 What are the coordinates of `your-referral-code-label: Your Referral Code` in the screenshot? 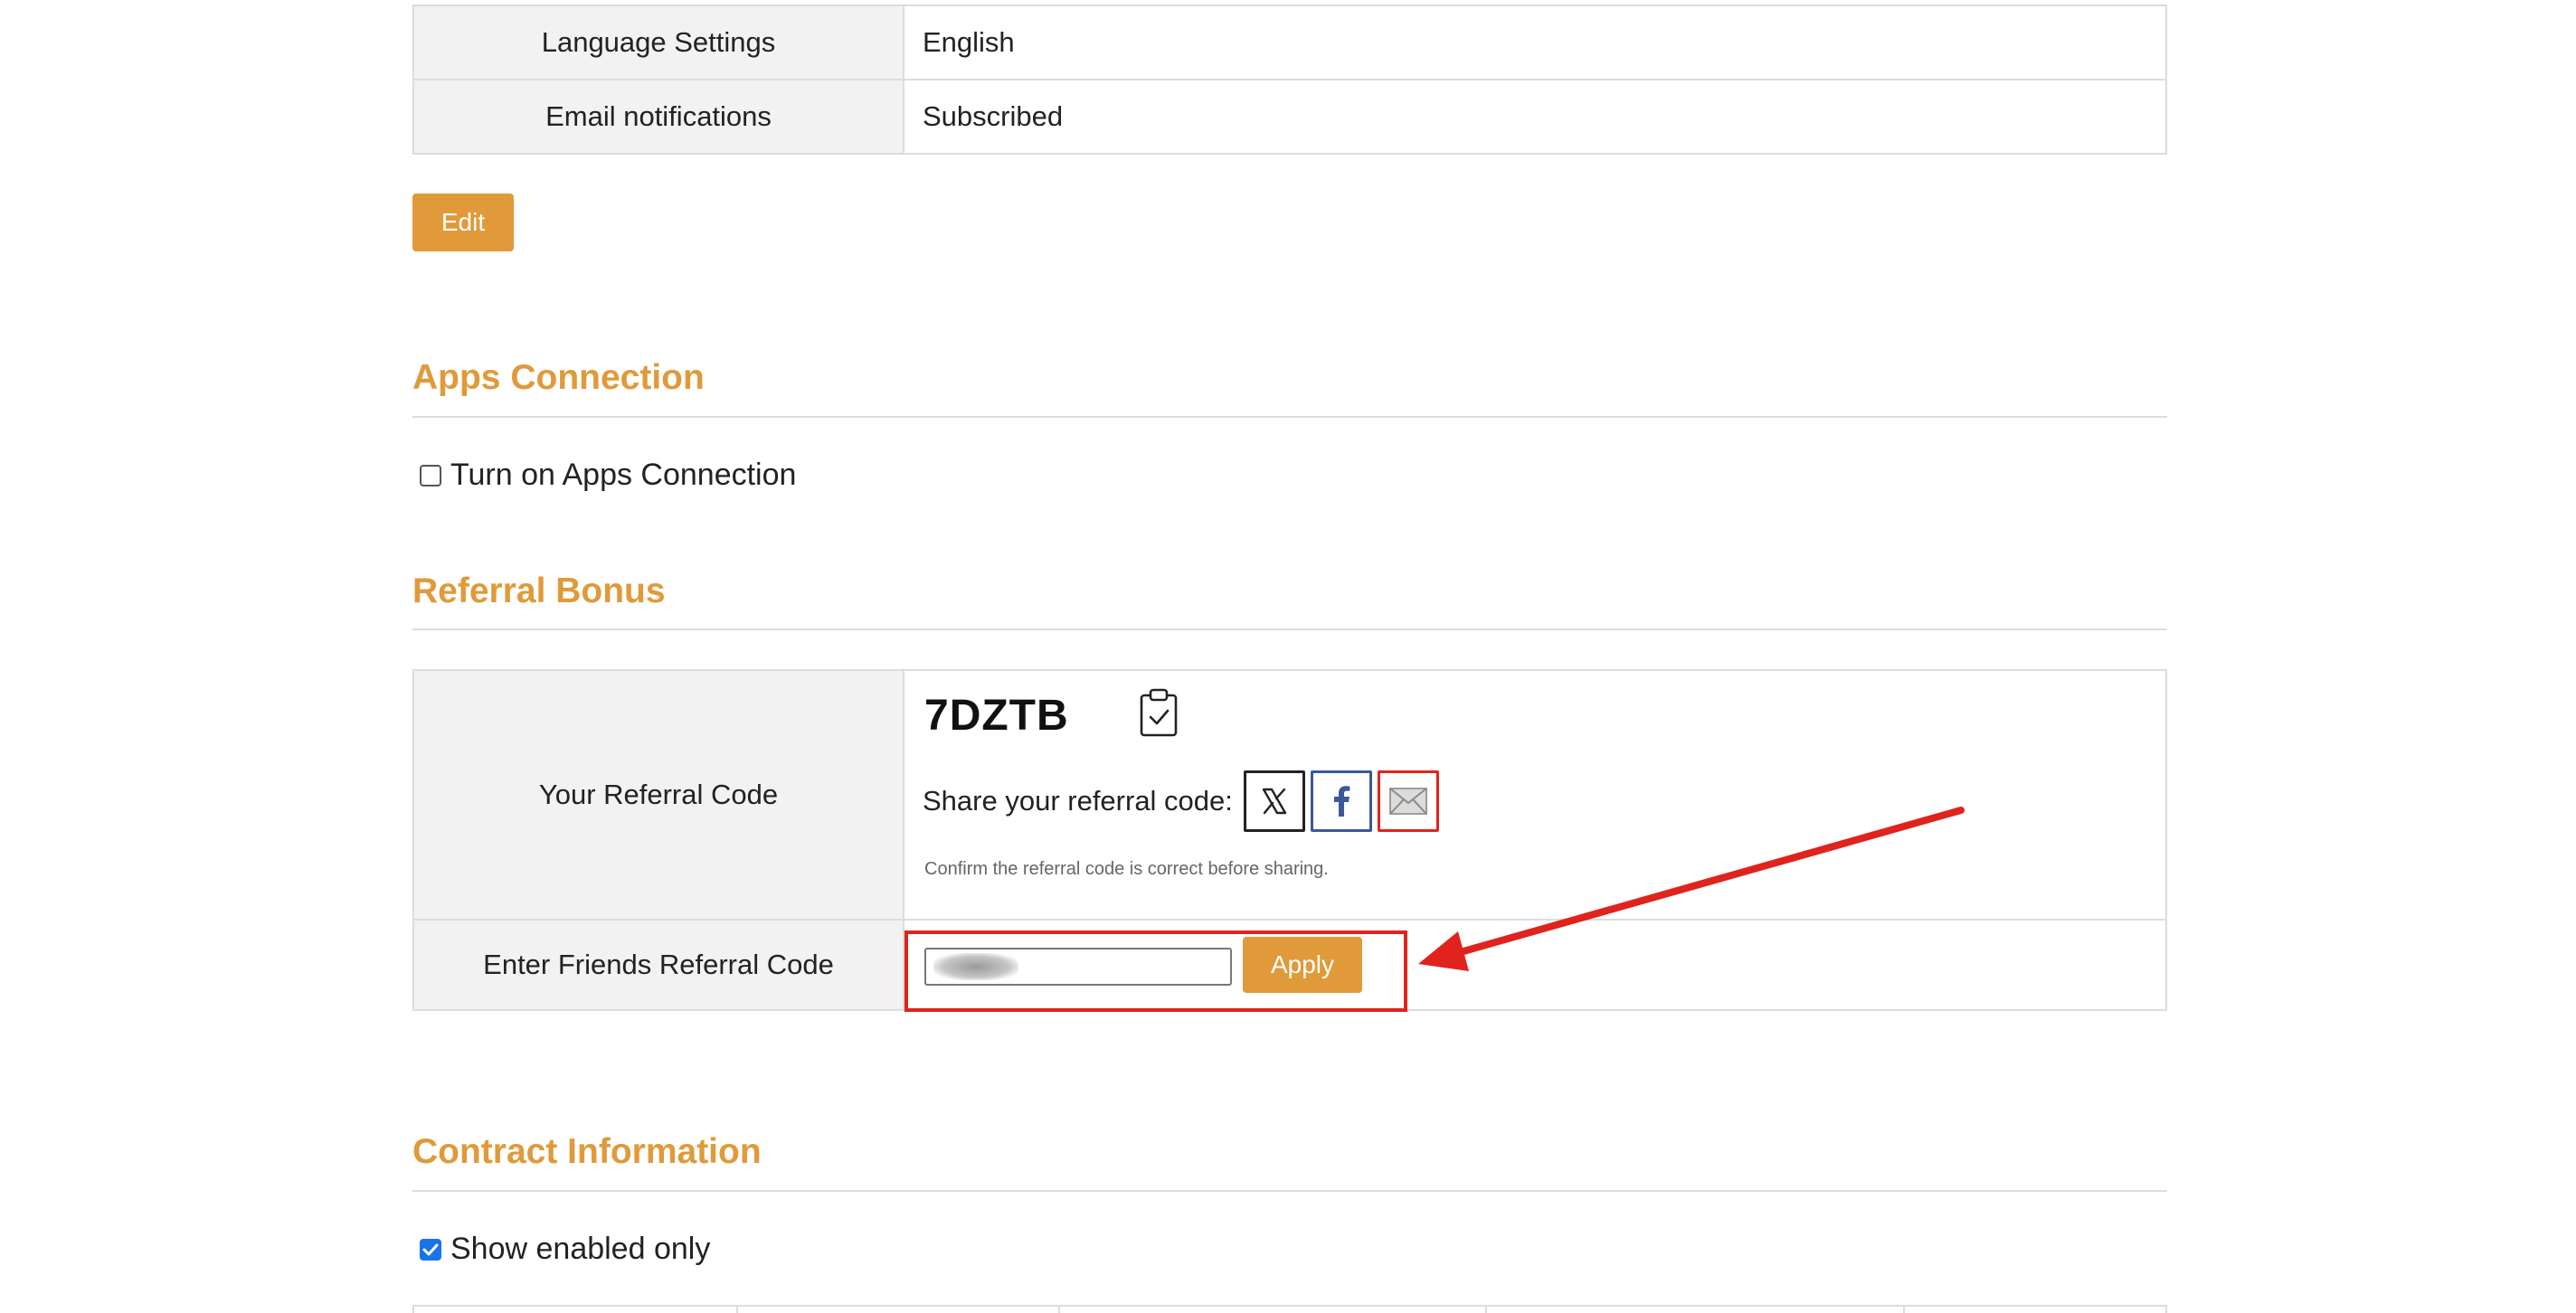 It's located at (659, 795).